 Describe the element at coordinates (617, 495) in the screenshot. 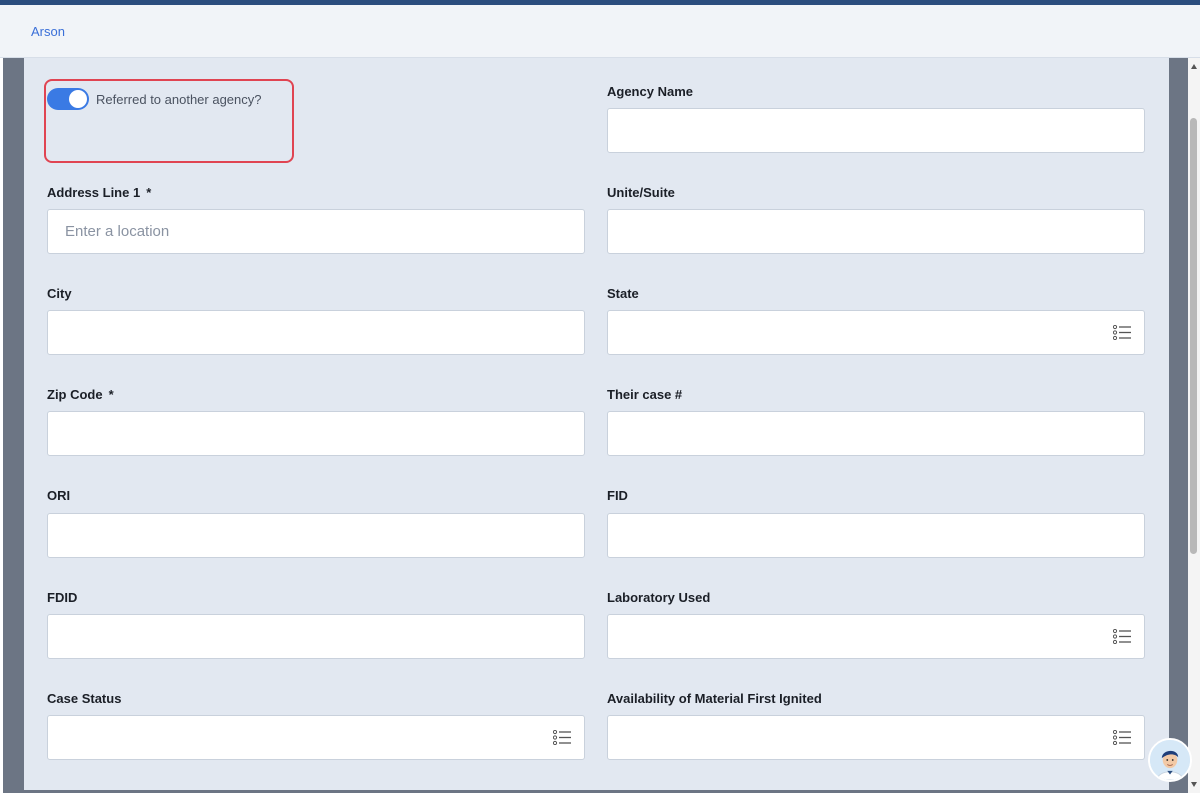

I see `fid-label: FID` at that location.